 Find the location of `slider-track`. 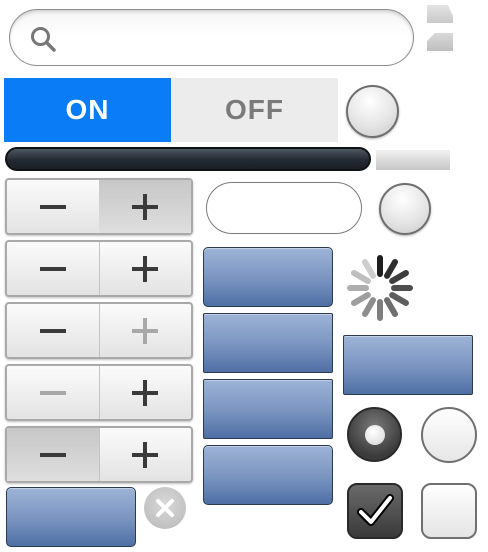

slider-track is located at coordinates (188, 159).